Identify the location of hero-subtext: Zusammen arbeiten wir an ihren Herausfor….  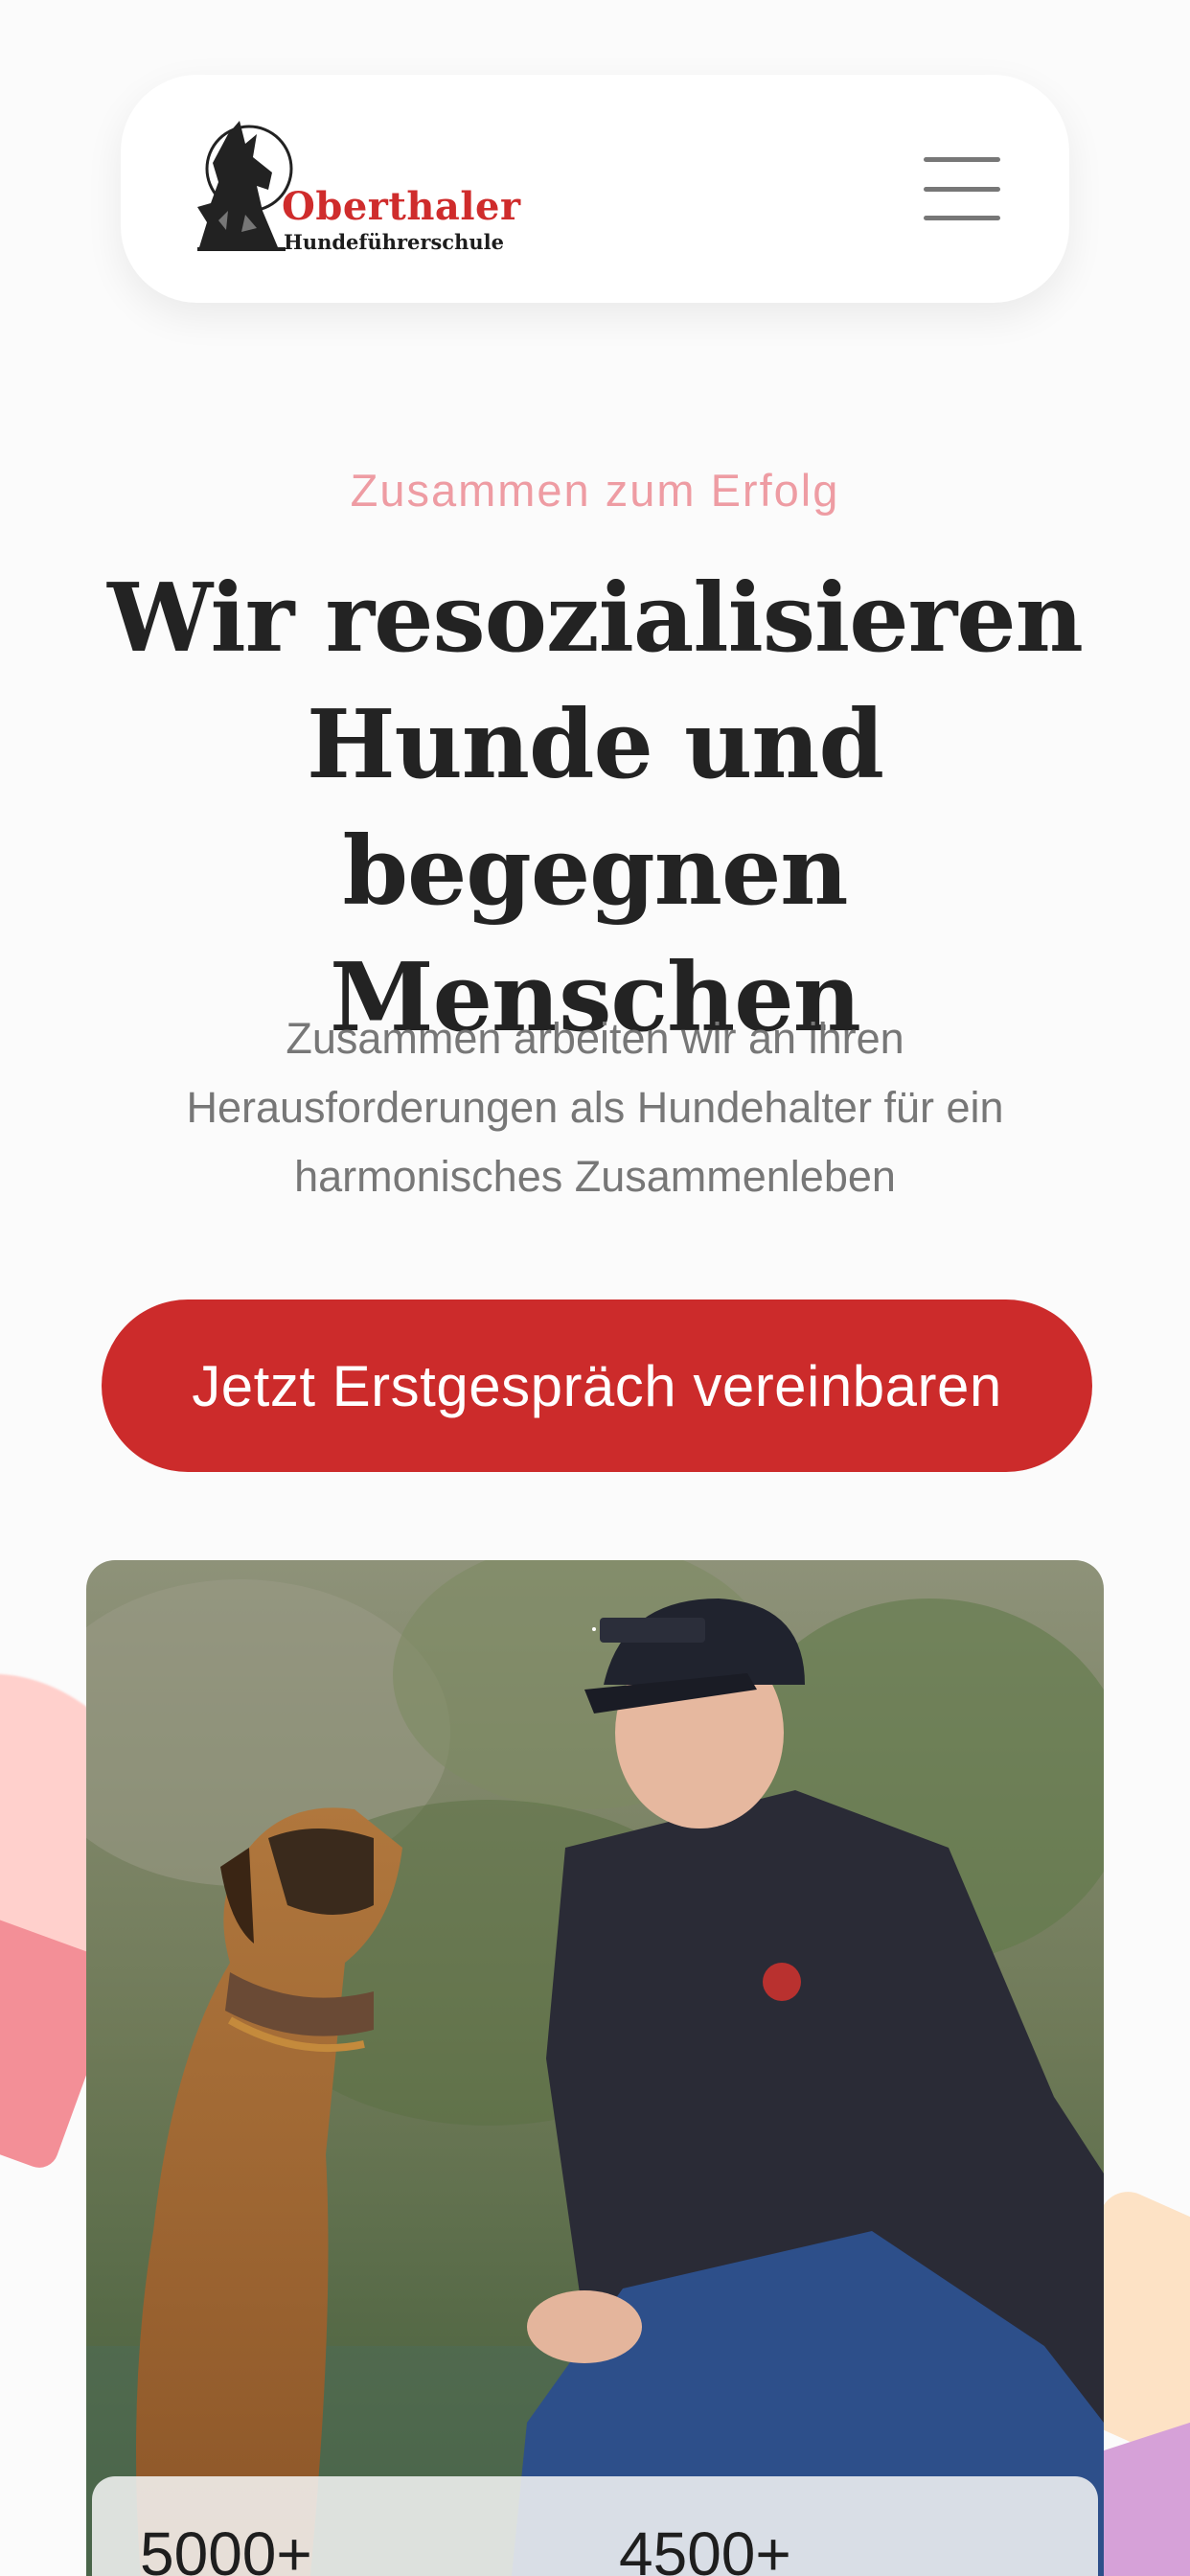
(595, 1107).